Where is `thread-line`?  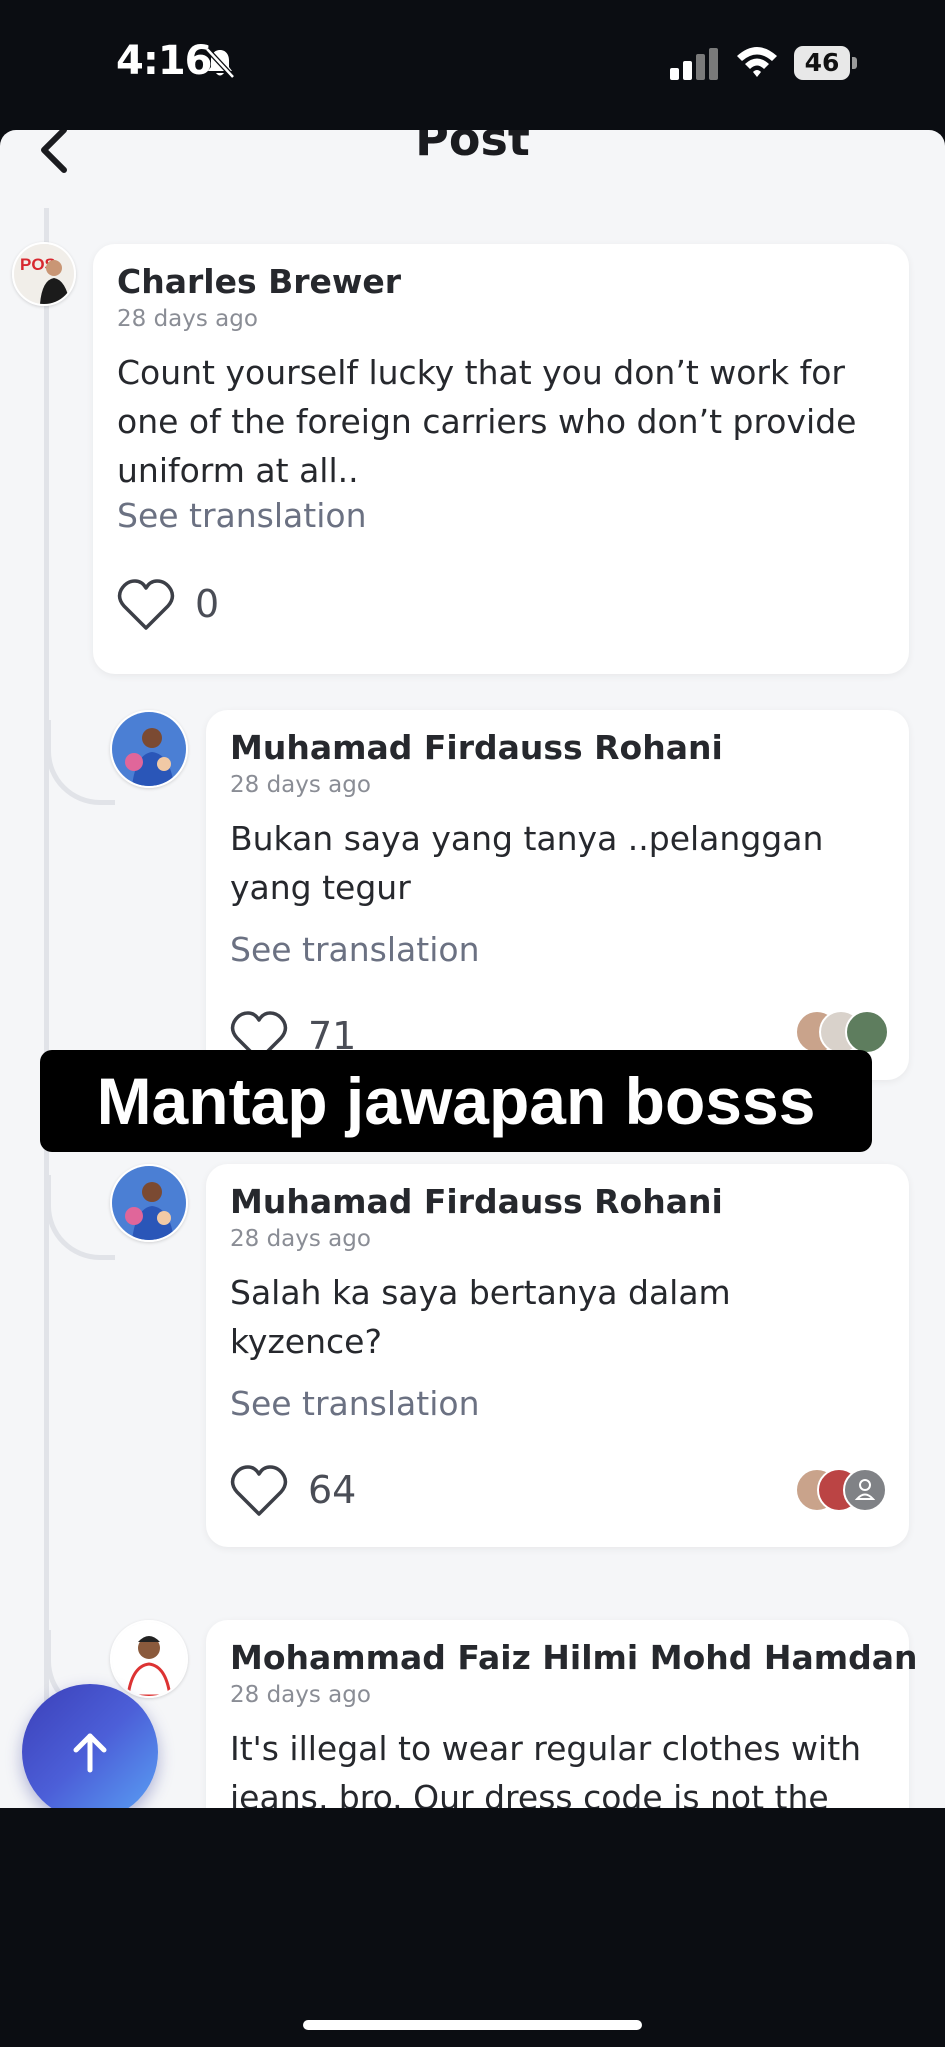 thread-line is located at coordinates (46, 983).